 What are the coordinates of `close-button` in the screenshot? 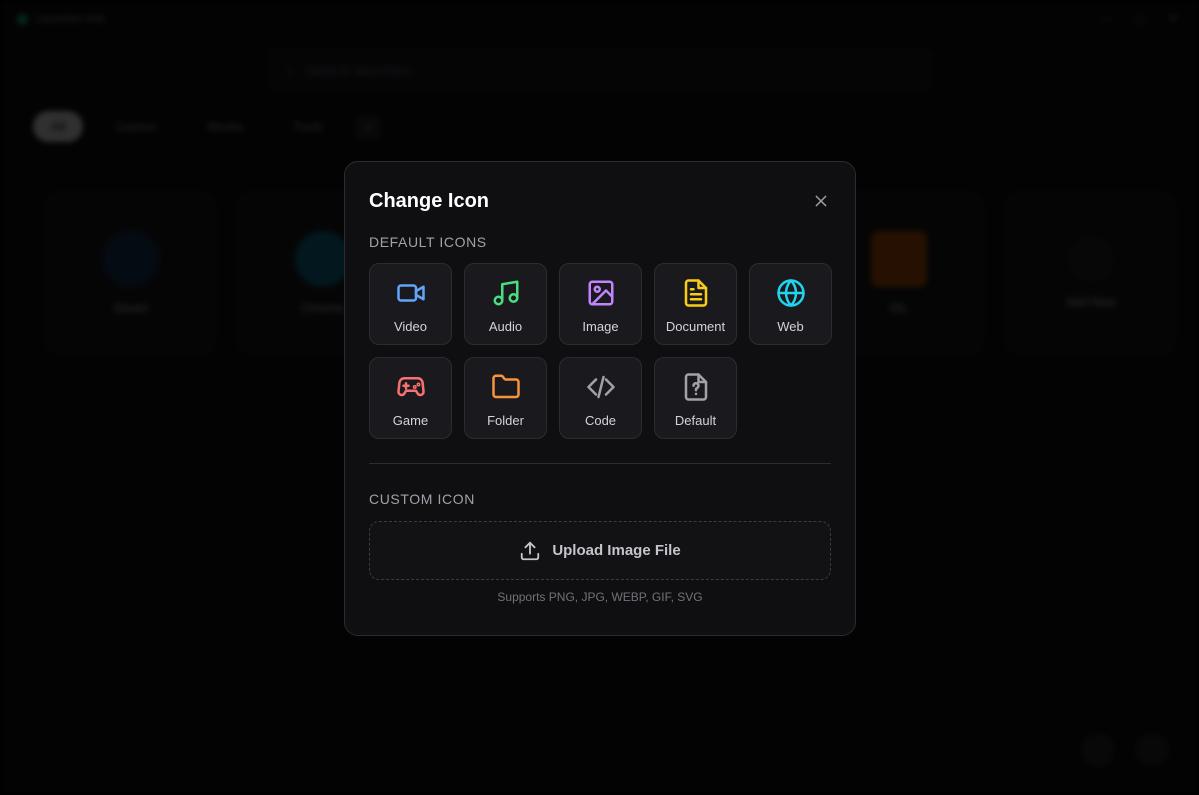 It's located at (821, 201).